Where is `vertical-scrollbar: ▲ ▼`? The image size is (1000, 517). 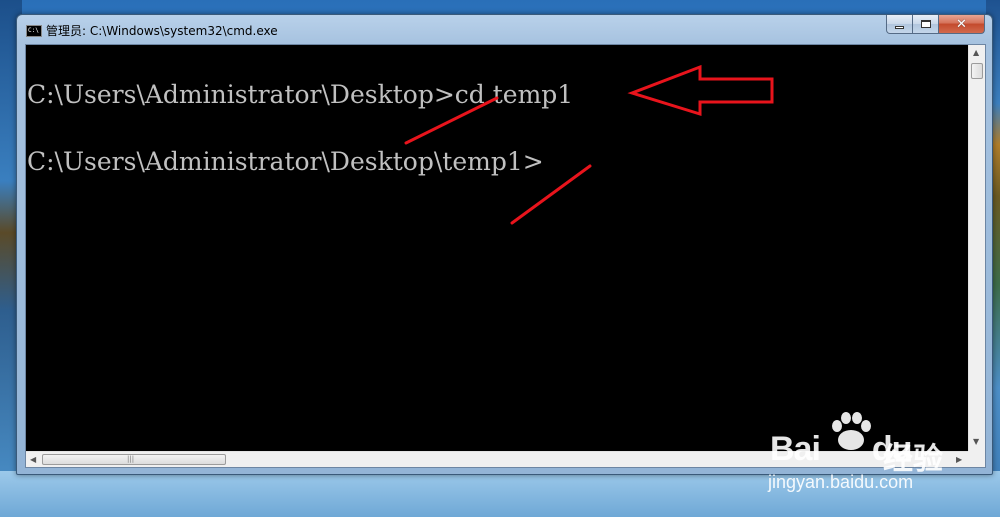 vertical-scrollbar: ▲ ▼ is located at coordinates (976, 248).